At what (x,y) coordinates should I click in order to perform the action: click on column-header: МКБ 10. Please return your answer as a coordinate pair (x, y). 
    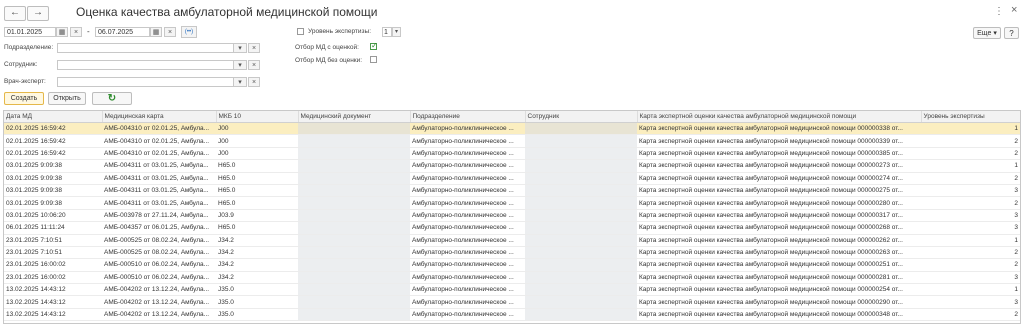
    Looking at the image, I should click on (257, 117).